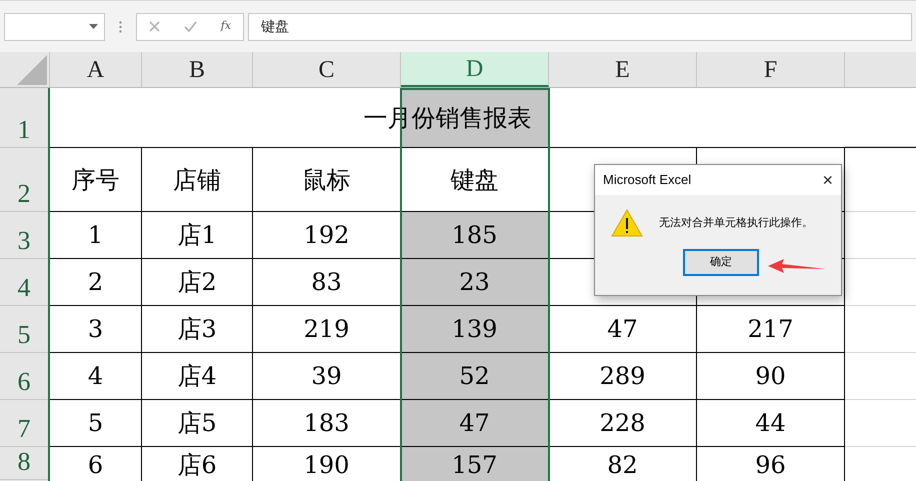 The image size is (916, 481). I want to click on table-cell-text: 店4, so click(197, 376).